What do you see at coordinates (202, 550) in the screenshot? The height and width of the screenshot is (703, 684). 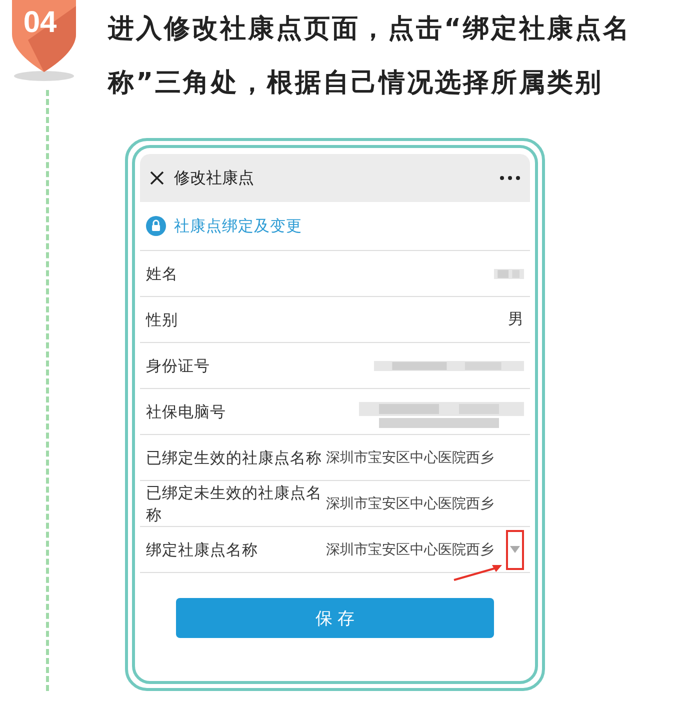 I see `field-label: 绑定社康点名称` at bounding box center [202, 550].